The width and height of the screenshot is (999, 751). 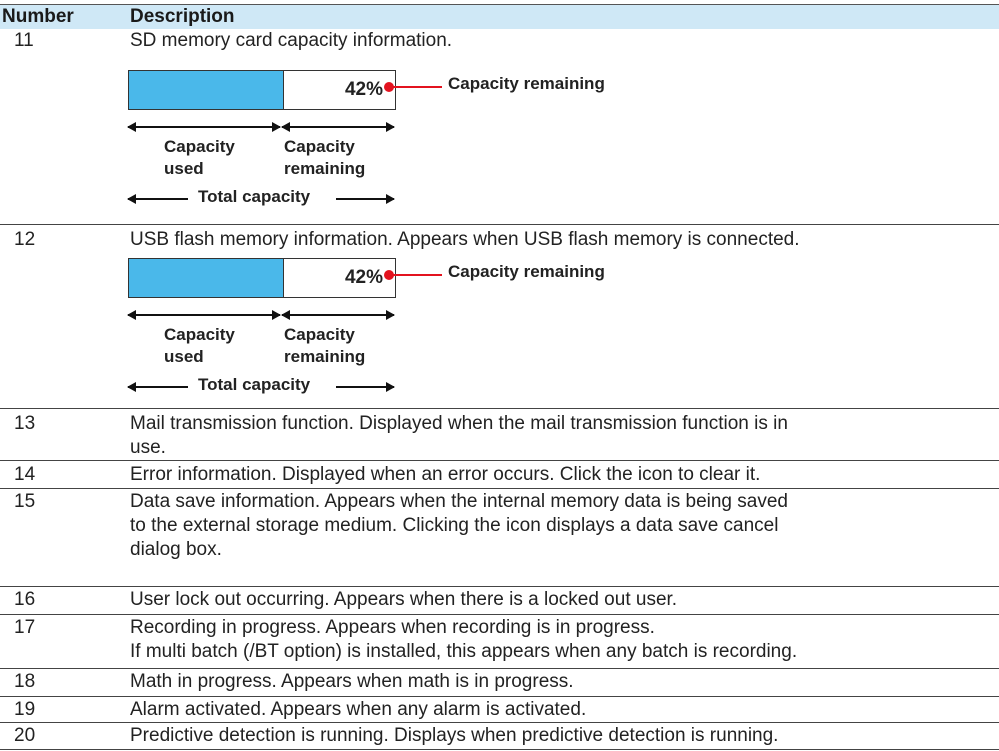 What do you see at coordinates (291, 40) in the screenshot?
I see `row-description: SD memory card capacity information.` at bounding box center [291, 40].